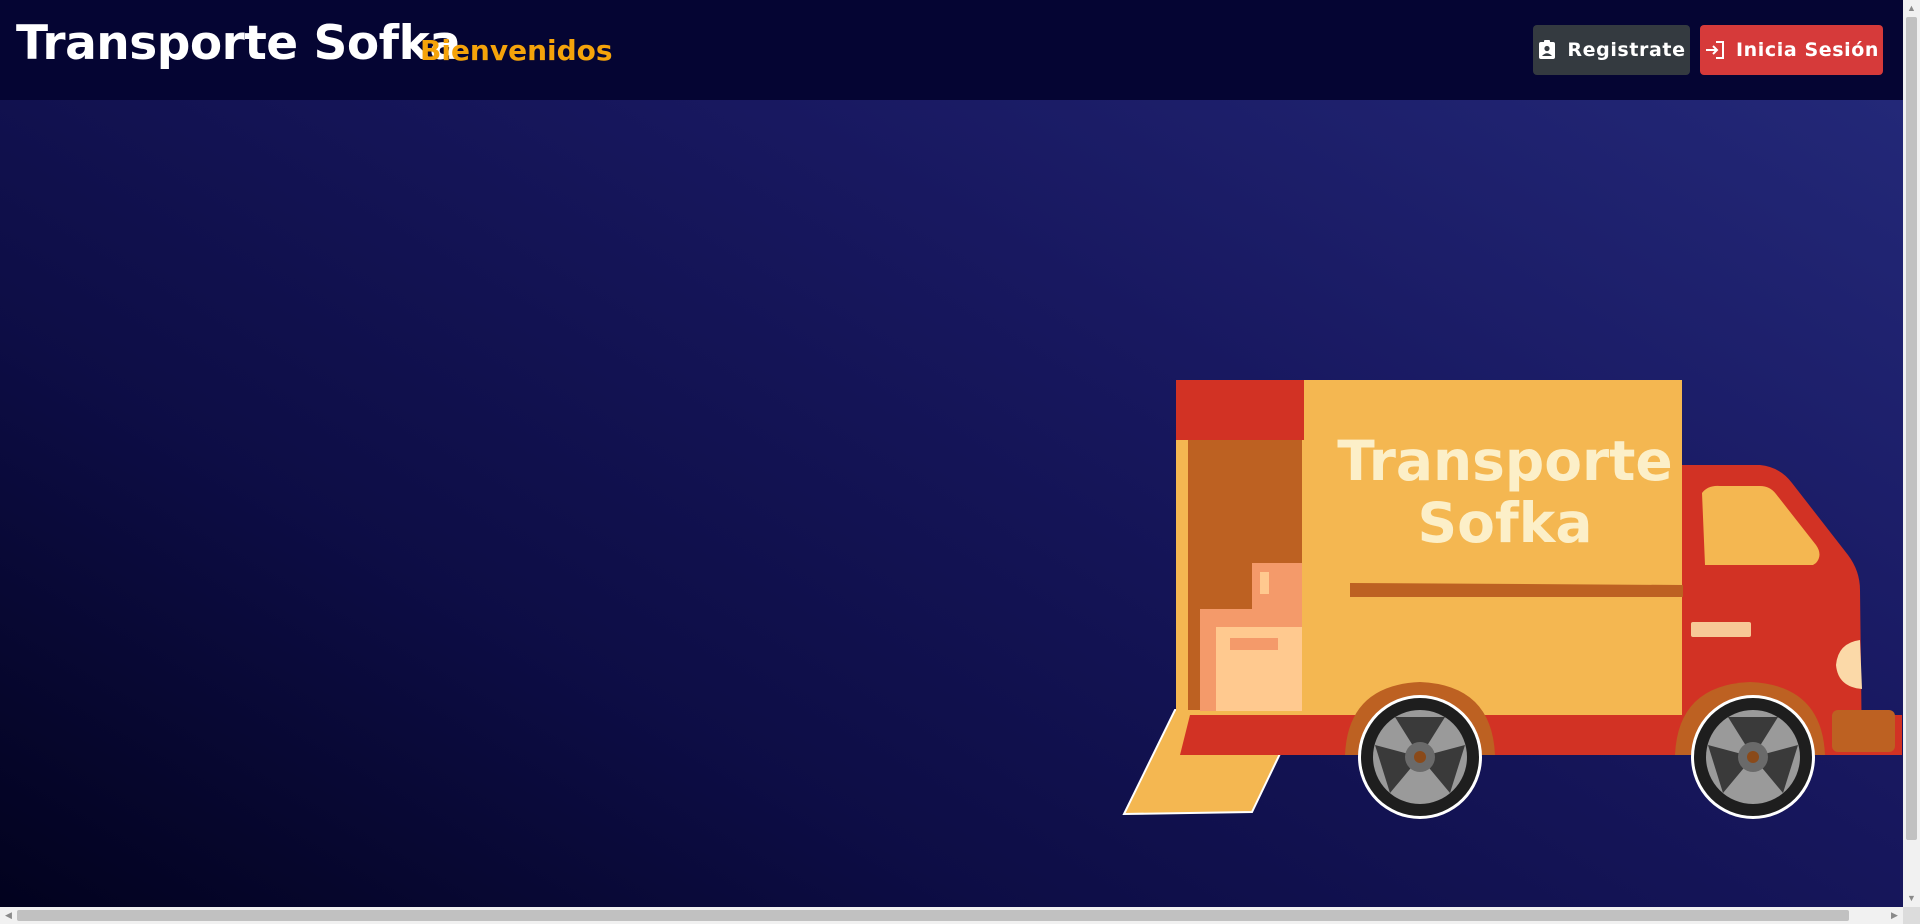 The image size is (1920, 924). What do you see at coordinates (1626, 50) in the screenshot?
I see `register-label: Registrate` at bounding box center [1626, 50].